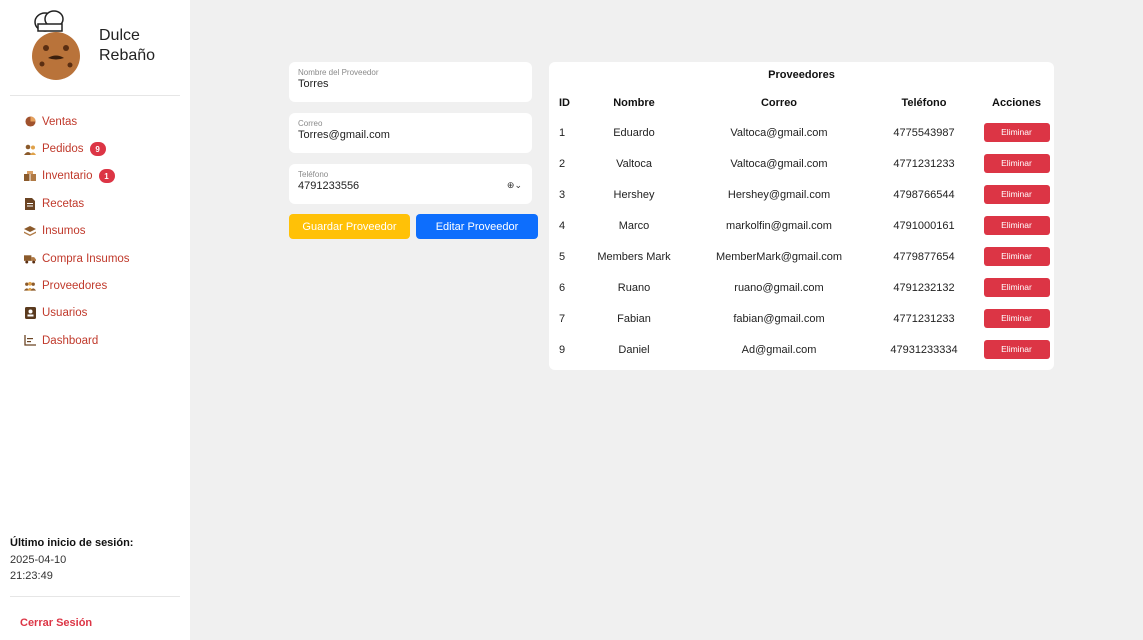 Image resolution: width=1143 pixels, height=640 pixels. I want to click on cell-nombre: Hershey, so click(634, 194).